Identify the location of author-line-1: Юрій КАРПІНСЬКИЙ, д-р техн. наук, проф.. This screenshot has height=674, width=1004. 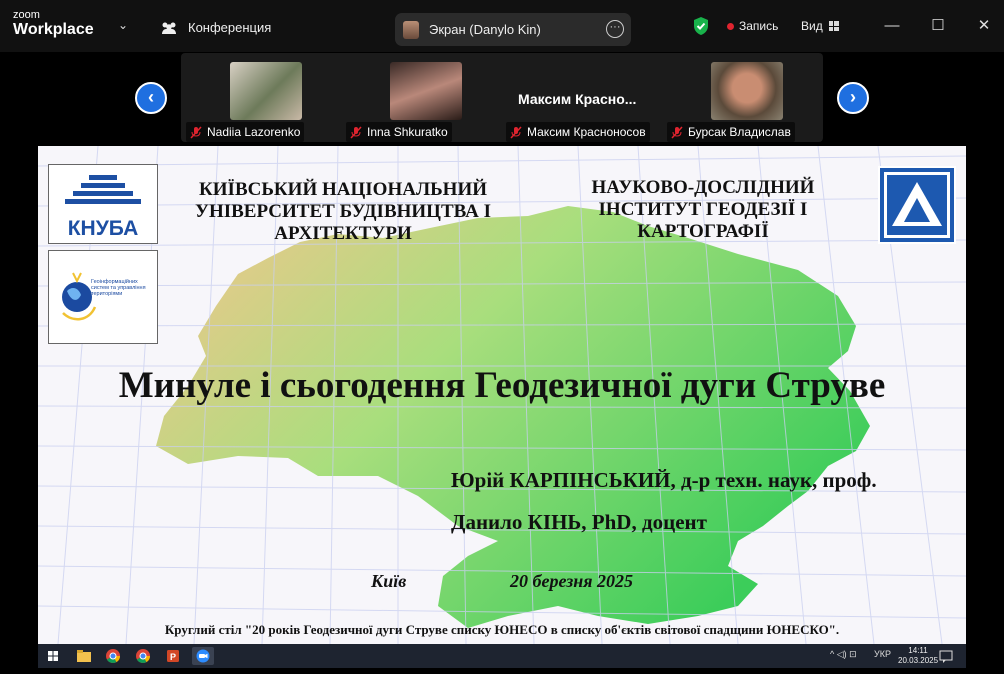
(664, 480).